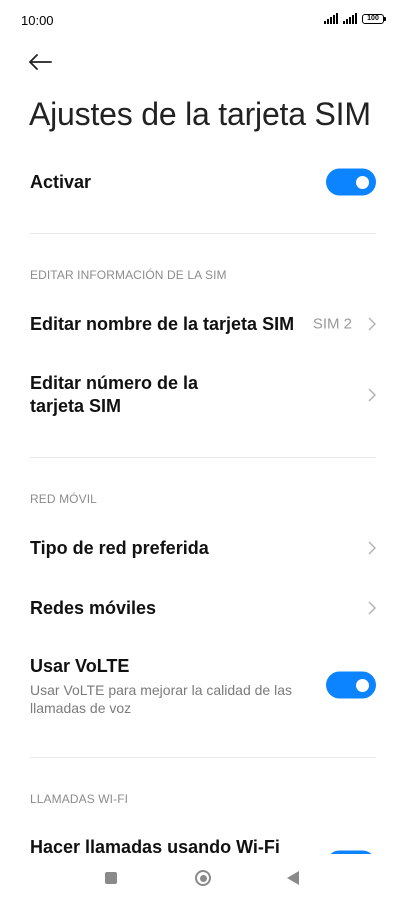 This screenshot has width=406, height=902. I want to click on status-time: 10:00, so click(37, 20).